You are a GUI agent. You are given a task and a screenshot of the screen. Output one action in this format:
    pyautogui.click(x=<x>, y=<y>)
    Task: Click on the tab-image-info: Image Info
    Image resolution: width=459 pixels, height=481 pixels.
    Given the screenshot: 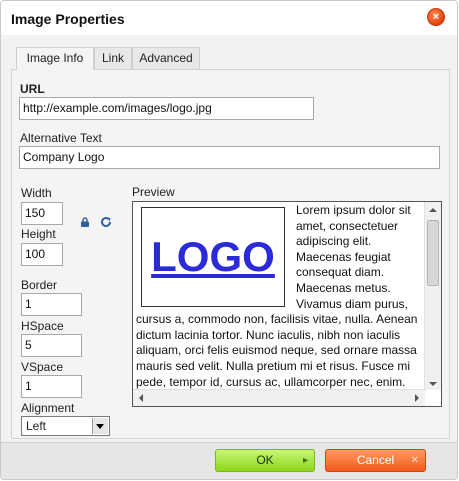 What is the action you would take?
    pyautogui.click(x=55, y=58)
    